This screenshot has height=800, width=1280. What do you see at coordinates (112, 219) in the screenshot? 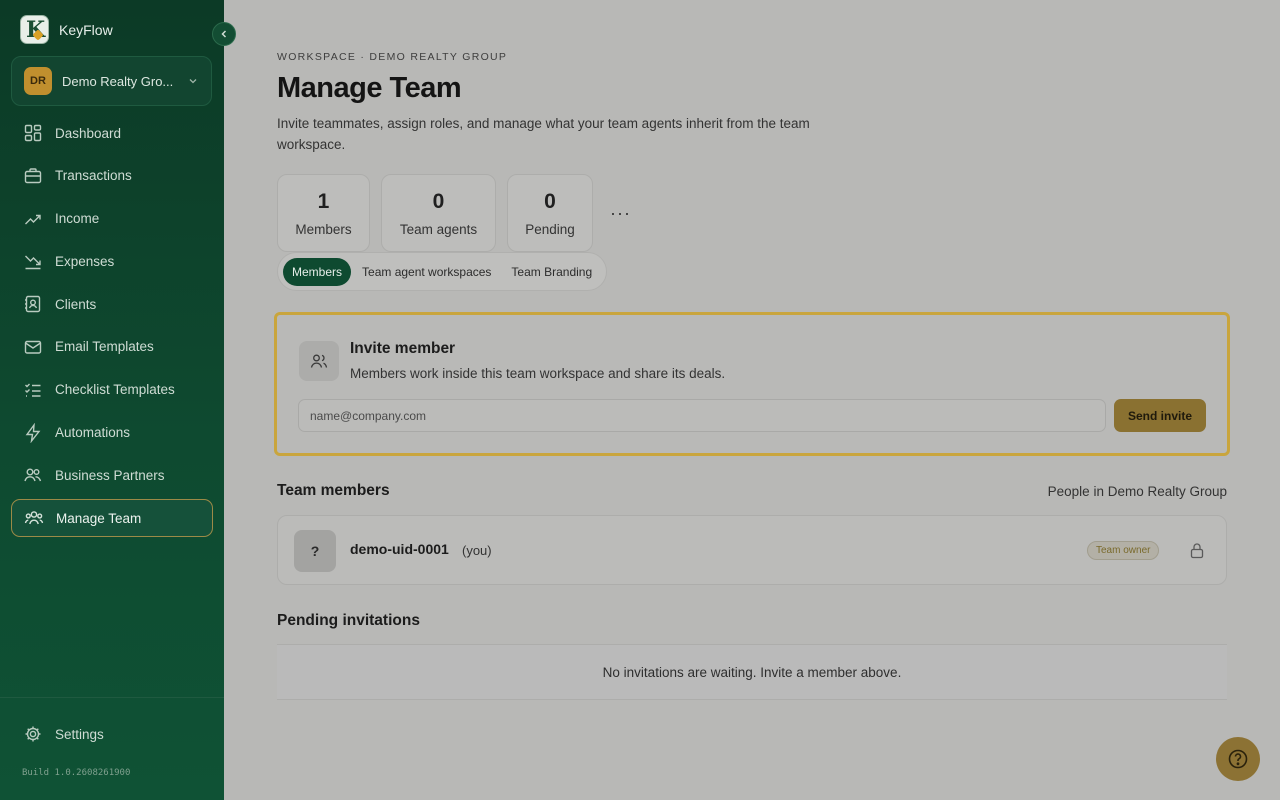
I see `sidebar-item-income: Income` at bounding box center [112, 219].